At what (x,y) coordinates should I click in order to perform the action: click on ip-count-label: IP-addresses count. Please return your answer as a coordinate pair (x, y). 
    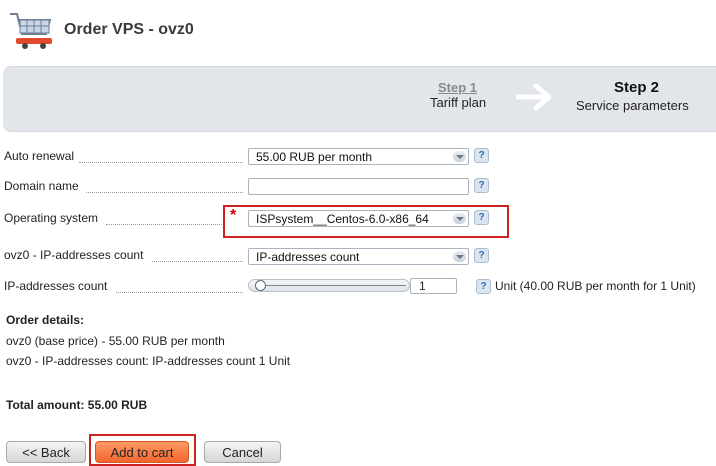
    Looking at the image, I should click on (56, 286).